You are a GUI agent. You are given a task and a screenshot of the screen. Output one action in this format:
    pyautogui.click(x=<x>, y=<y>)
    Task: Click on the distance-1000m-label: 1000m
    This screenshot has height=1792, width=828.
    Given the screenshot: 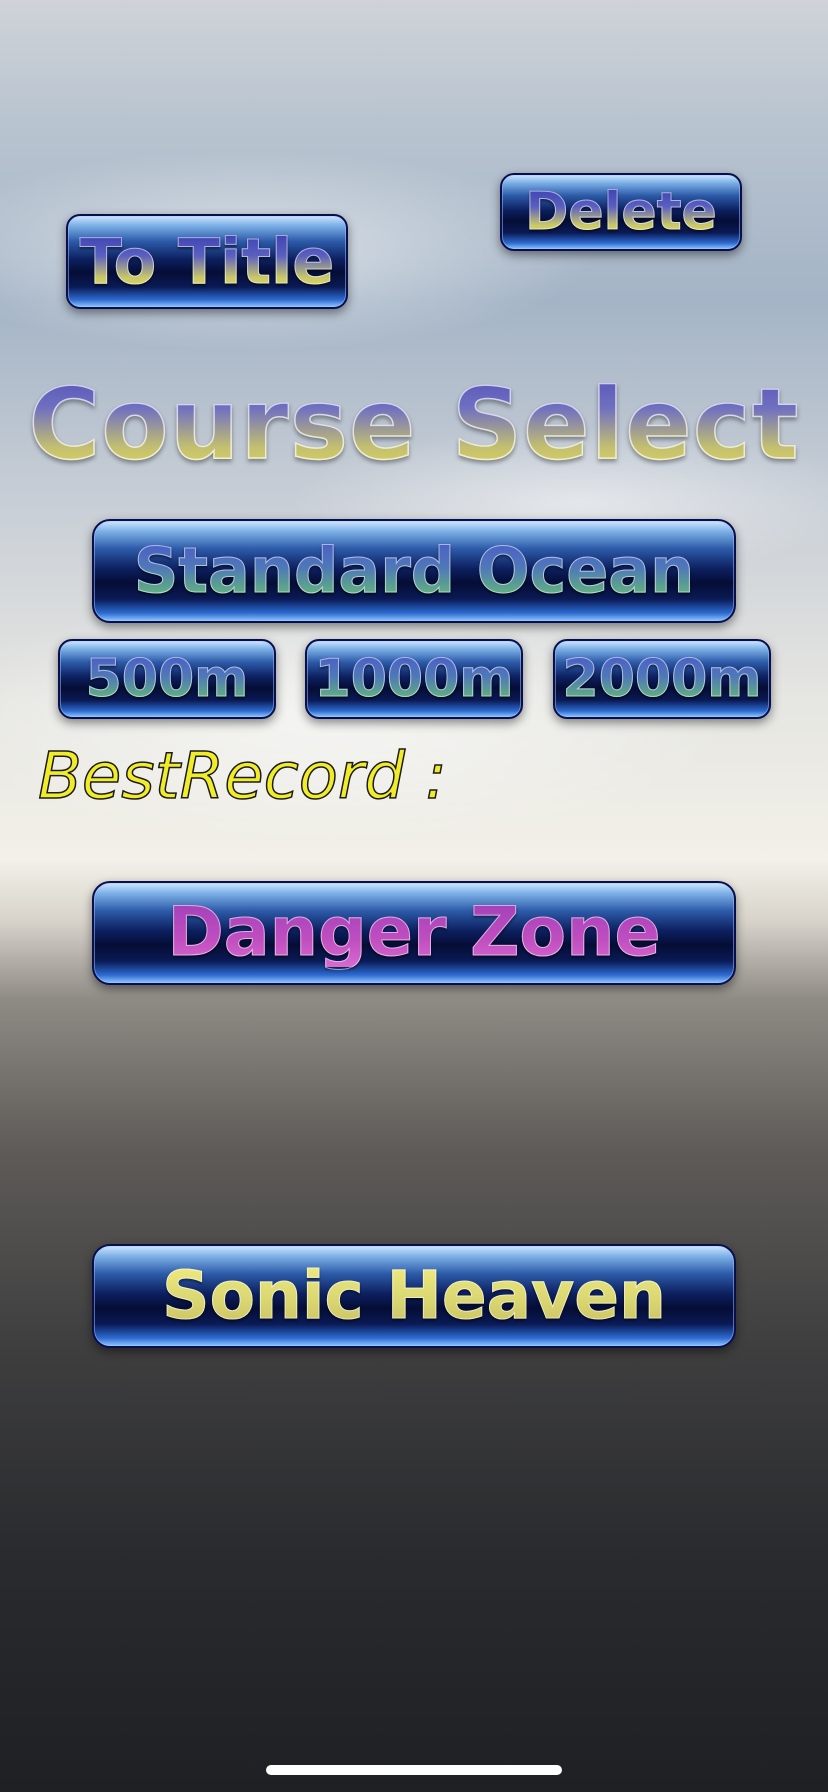 What is the action you would take?
    pyautogui.click(x=414, y=679)
    